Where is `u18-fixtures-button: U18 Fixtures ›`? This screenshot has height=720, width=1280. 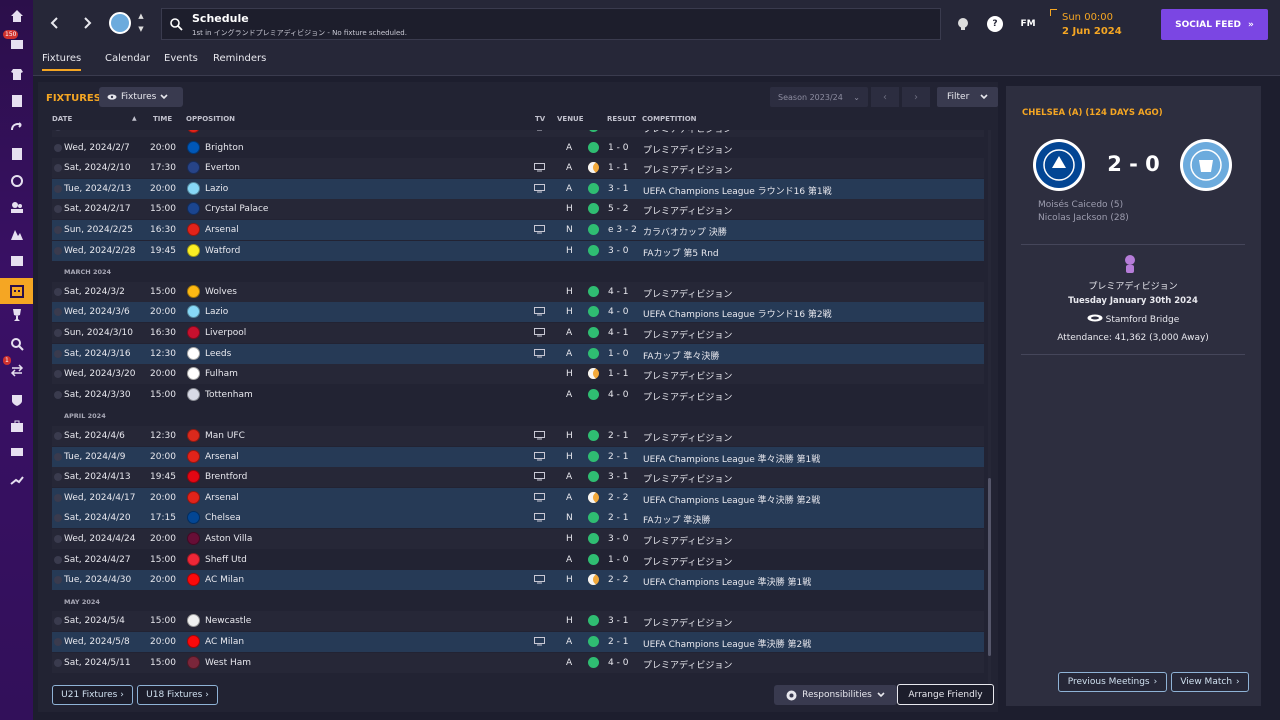 u18-fixtures-button: U18 Fixtures › is located at coordinates (177, 695).